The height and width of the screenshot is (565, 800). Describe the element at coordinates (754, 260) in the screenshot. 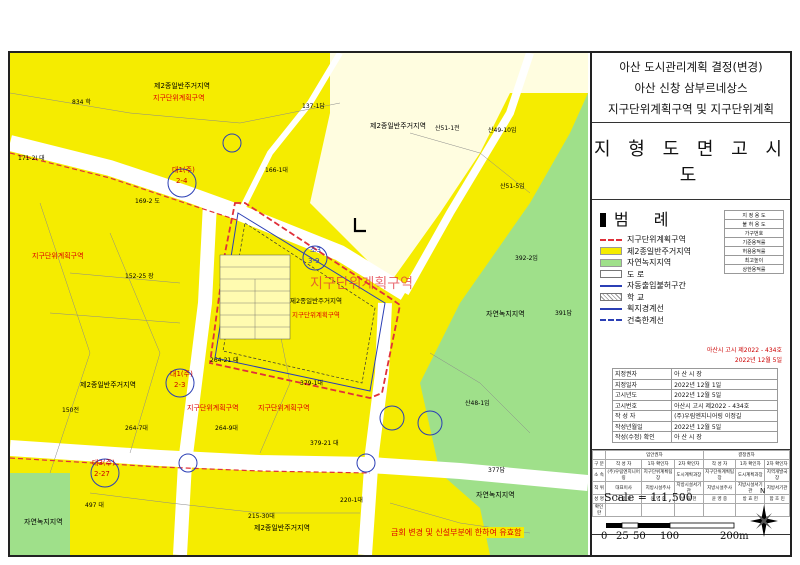

I see `key-cell: 최고높이` at that location.